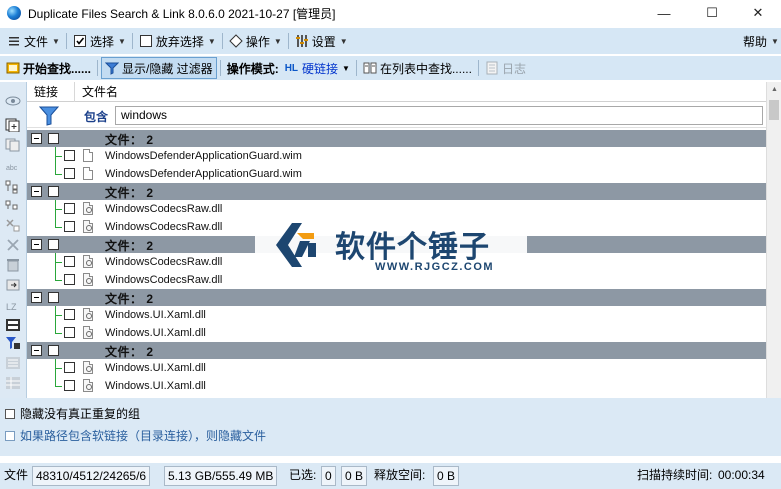 The image size is (781, 489). I want to click on copy-icon, so click(13, 145).